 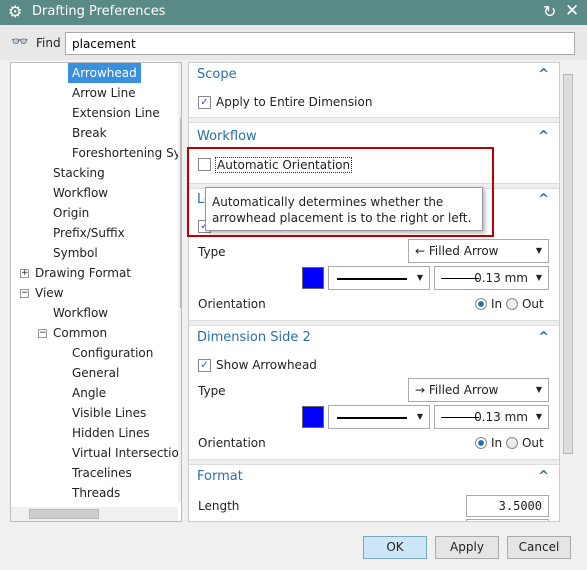 I want to click on gear-icon: ⚙, so click(x=15, y=11).